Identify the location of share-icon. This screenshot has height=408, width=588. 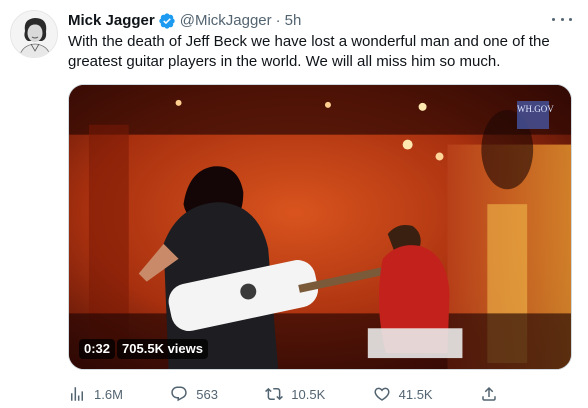
(489, 393).